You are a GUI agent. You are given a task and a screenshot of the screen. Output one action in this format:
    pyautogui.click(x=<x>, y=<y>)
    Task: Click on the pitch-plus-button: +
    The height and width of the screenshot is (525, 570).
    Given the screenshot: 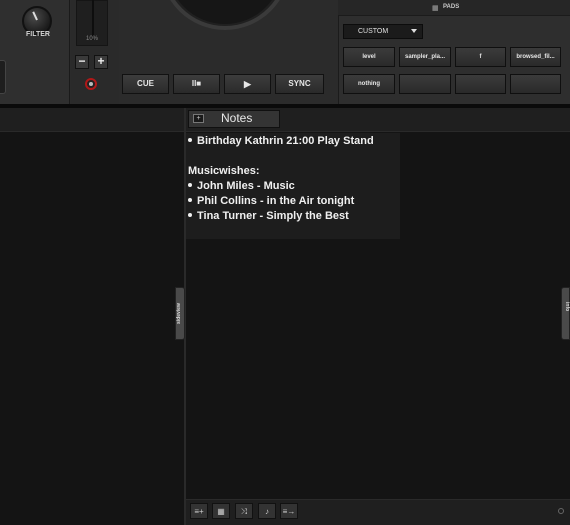 What is the action you would take?
    pyautogui.click(x=101, y=62)
    